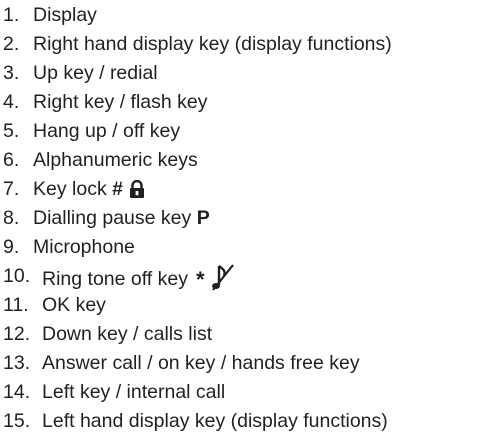 The width and height of the screenshot is (488, 439). Describe the element at coordinates (203, 218) in the screenshot. I see `pause-symbol: P` at that location.